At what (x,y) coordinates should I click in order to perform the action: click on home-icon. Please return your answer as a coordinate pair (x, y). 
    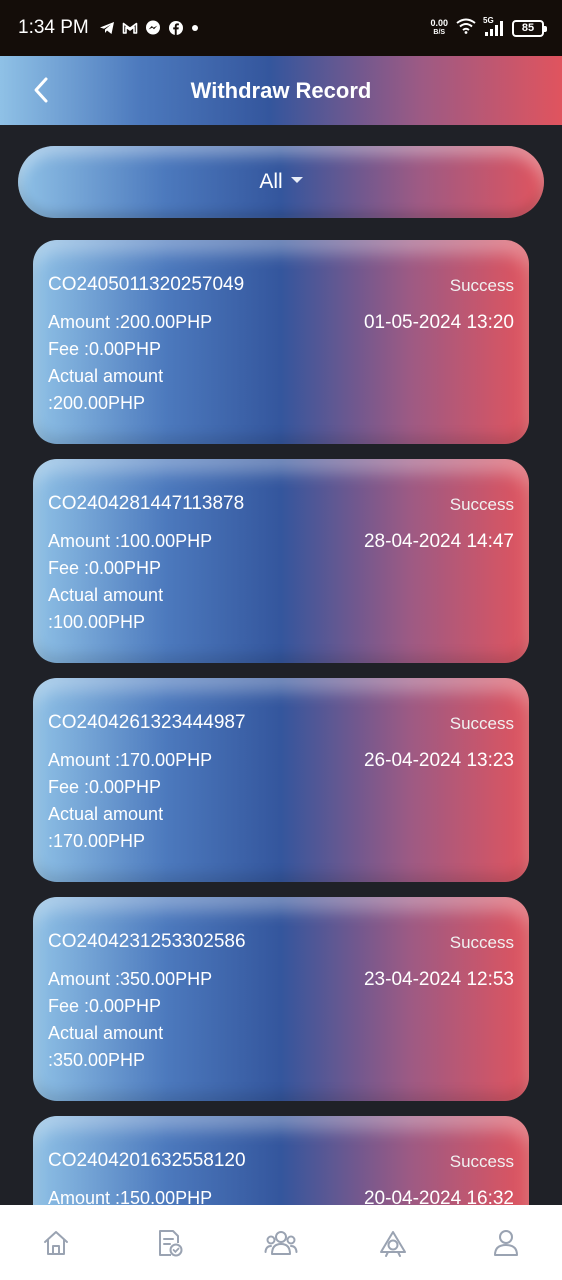
    Looking at the image, I should click on (56, 1242).